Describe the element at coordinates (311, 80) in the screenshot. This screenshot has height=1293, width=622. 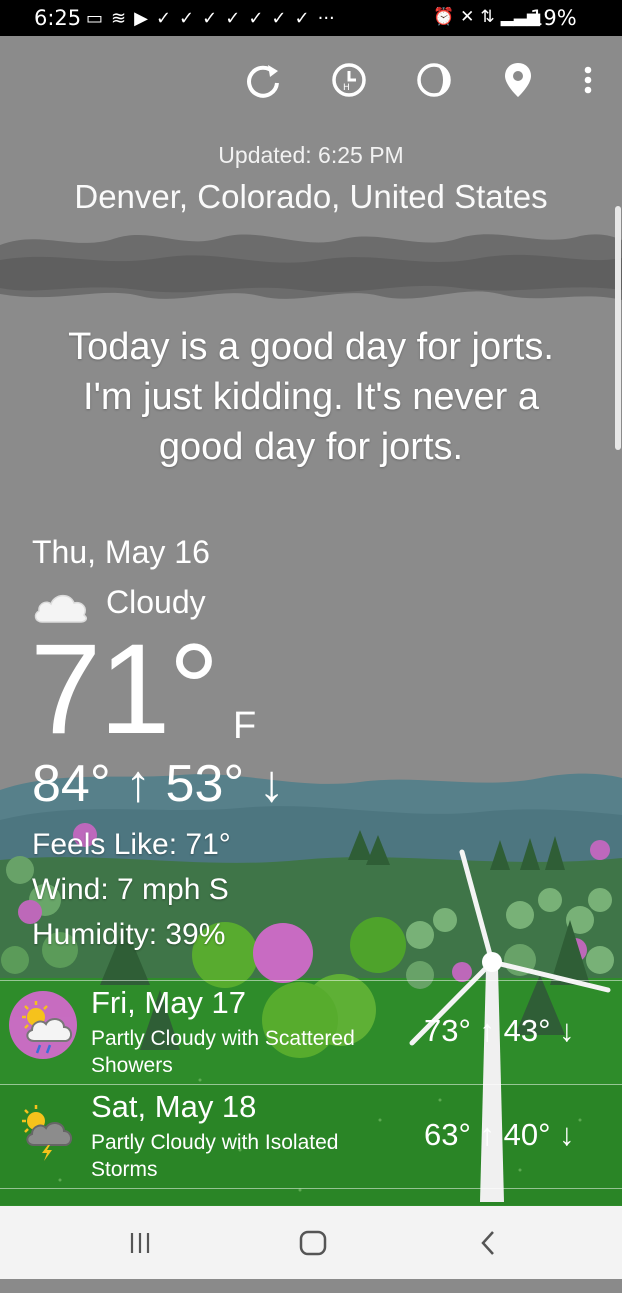
I see `app-toolbar: H` at that location.